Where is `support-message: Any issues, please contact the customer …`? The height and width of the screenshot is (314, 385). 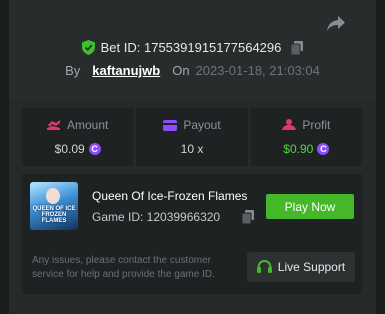
support-message: Any issues, please contact the customer … is located at coordinates (123, 267).